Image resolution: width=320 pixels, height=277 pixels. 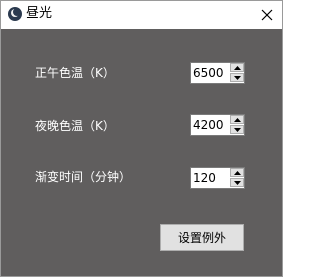 I want to click on transition-time-label: 渐变时间（分钟）, so click(x=83, y=177).